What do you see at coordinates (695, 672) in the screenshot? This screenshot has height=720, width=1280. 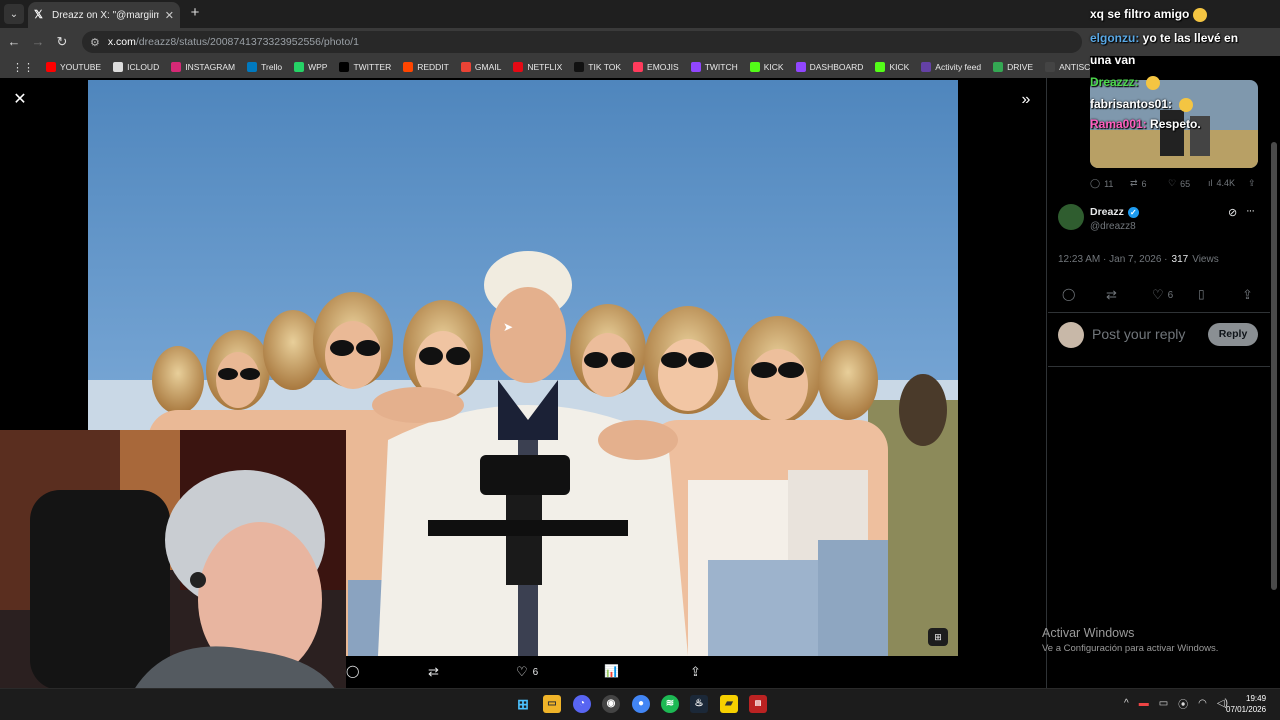 I see `share-icon: ⇪` at bounding box center [695, 672].